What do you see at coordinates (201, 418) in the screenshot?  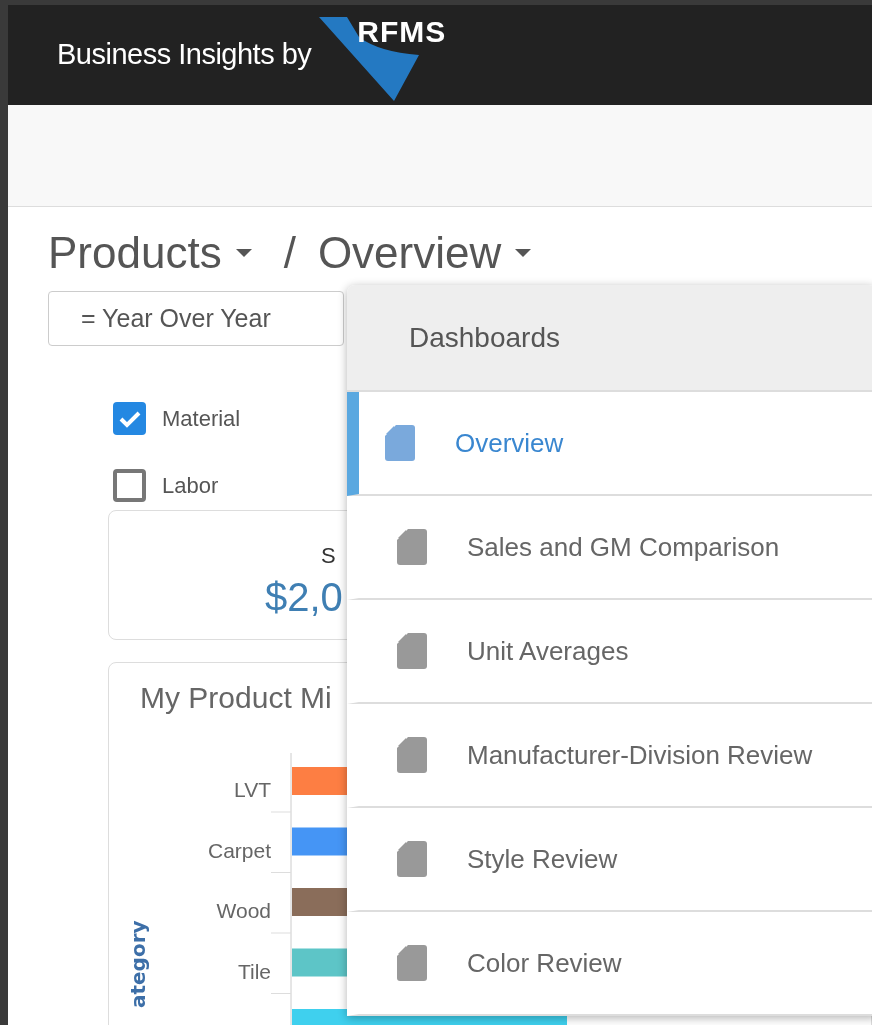 I see `checkbox-label: Material` at bounding box center [201, 418].